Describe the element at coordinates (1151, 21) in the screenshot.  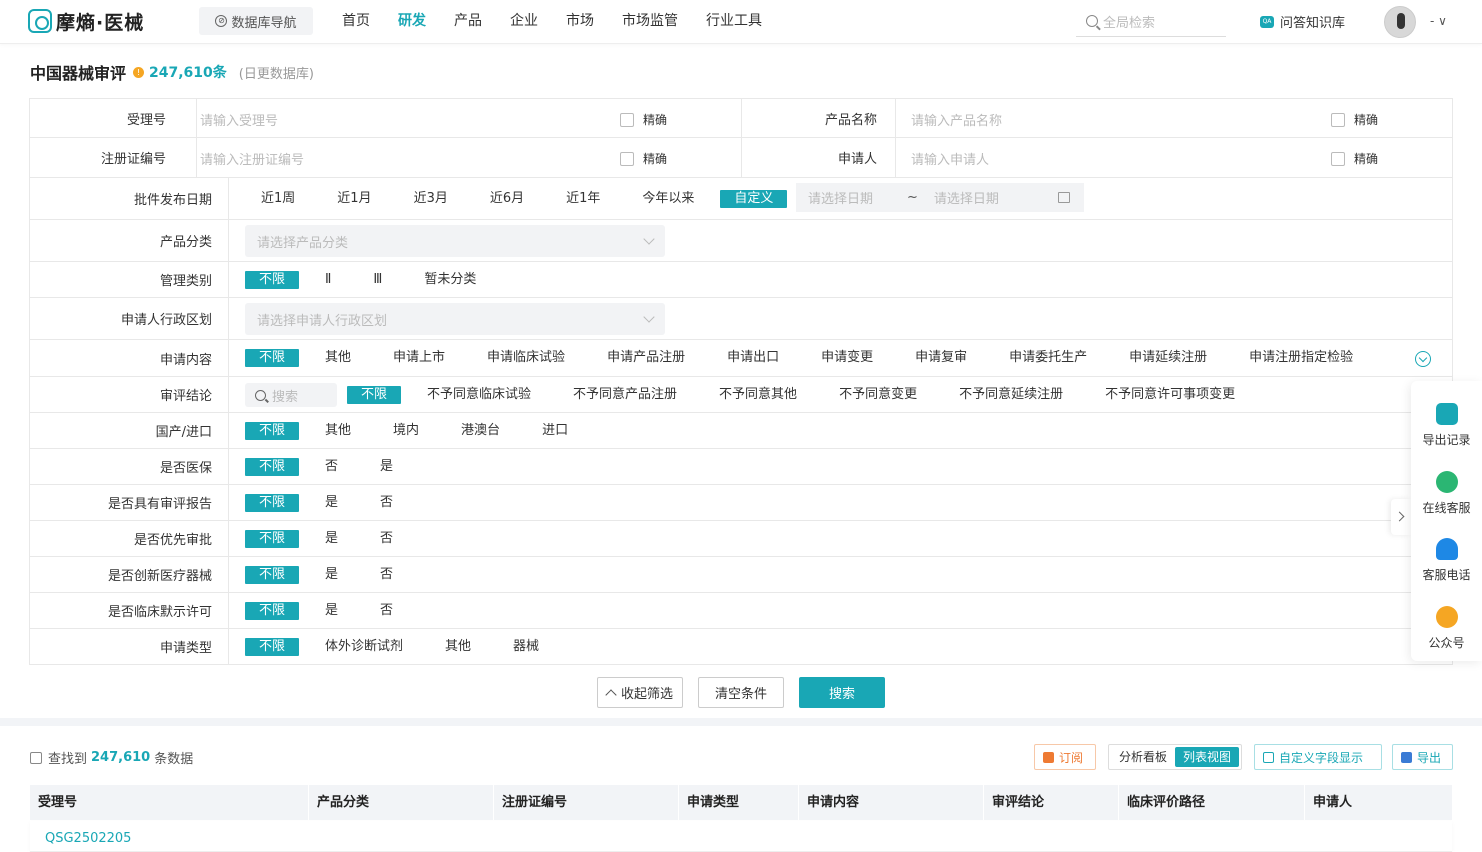
I see `global-search-input: 全局检索` at that location.